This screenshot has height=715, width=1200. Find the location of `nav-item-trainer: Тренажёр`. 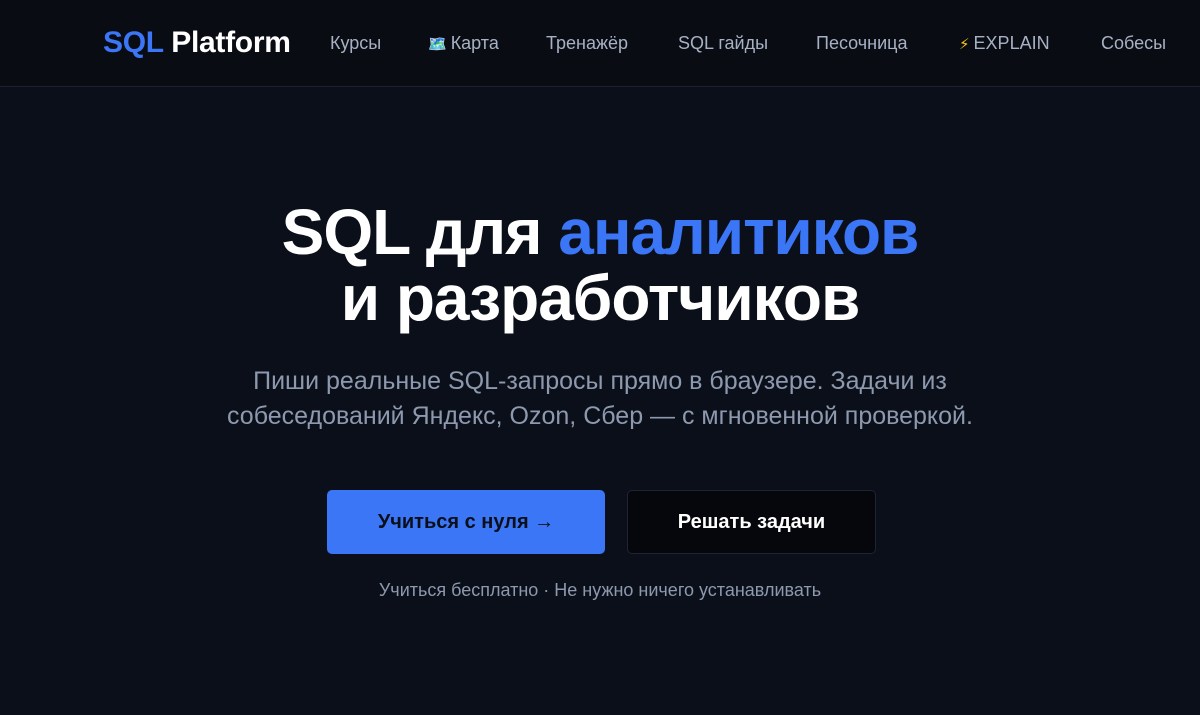

nav-item-trainer: Тренажёр is located at coordinates (587, 43).